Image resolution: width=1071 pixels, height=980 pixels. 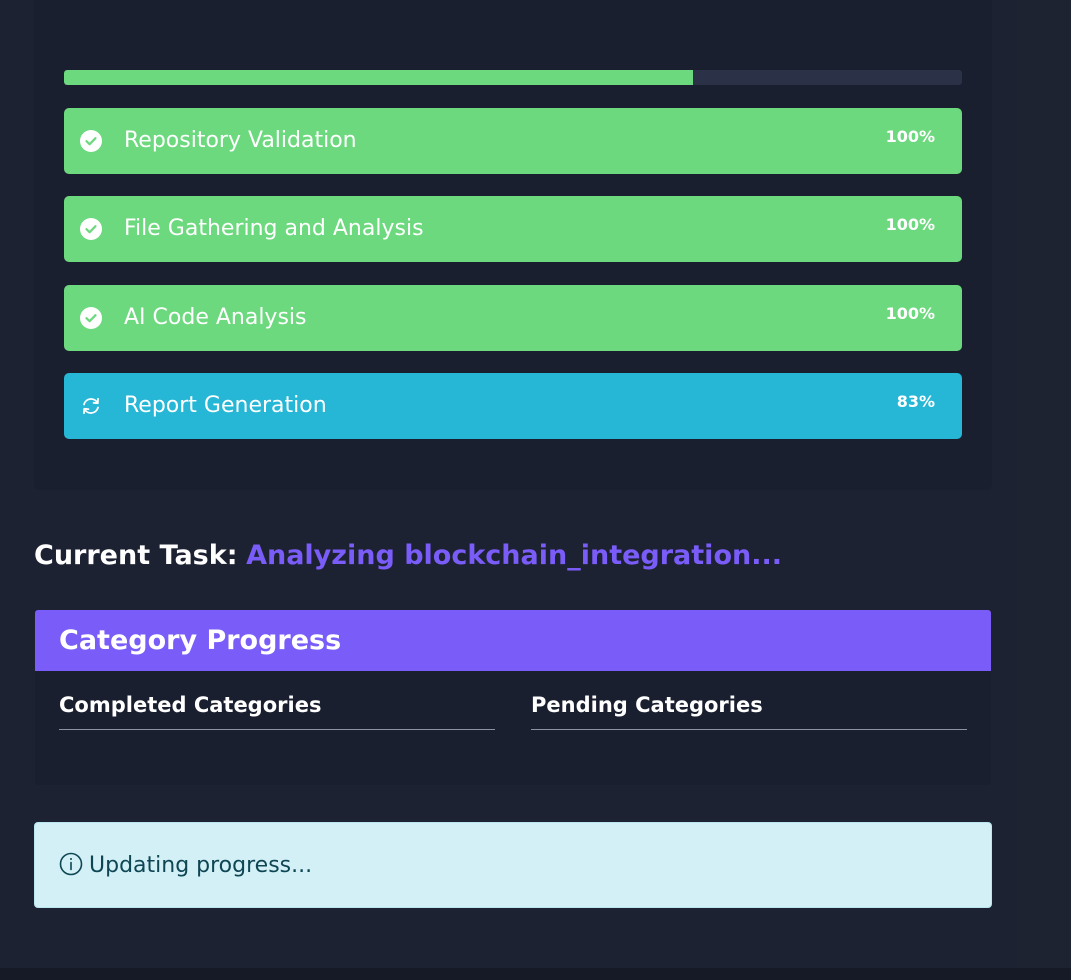 I want to click on step-repository-validation: Repository Validation 100%, so click(x=513, y=141).